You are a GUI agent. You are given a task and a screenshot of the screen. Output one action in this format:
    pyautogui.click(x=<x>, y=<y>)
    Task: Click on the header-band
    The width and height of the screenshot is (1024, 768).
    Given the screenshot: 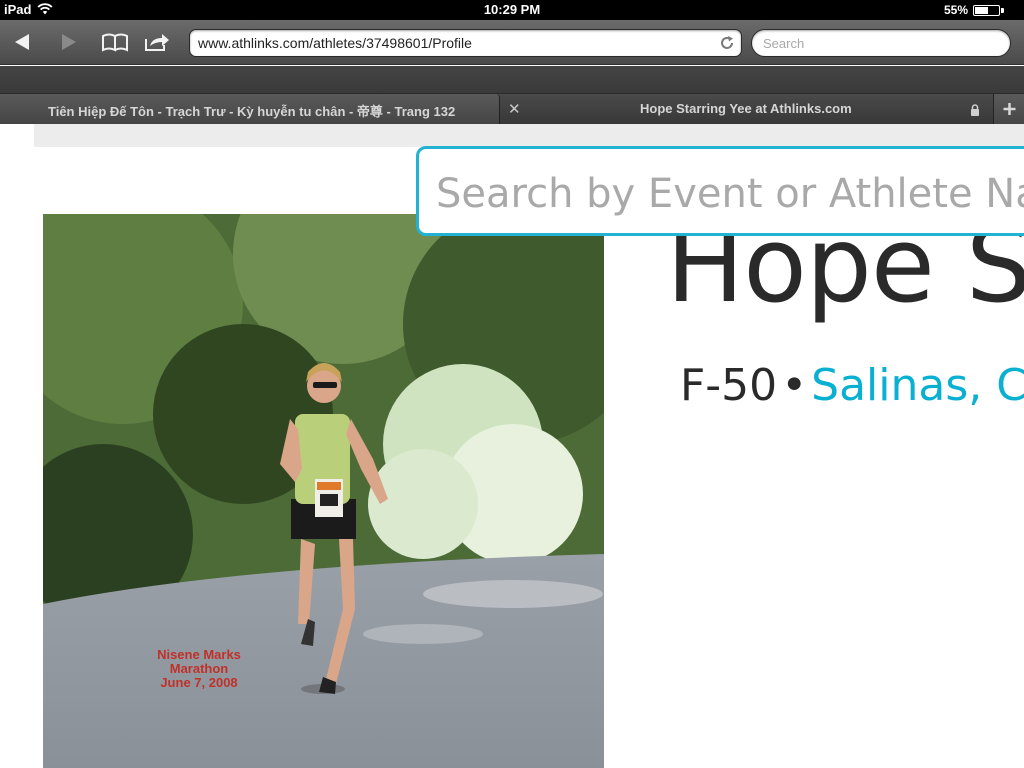 What is the action you would take?
    pyautogui.click(x=529, y=135)
    